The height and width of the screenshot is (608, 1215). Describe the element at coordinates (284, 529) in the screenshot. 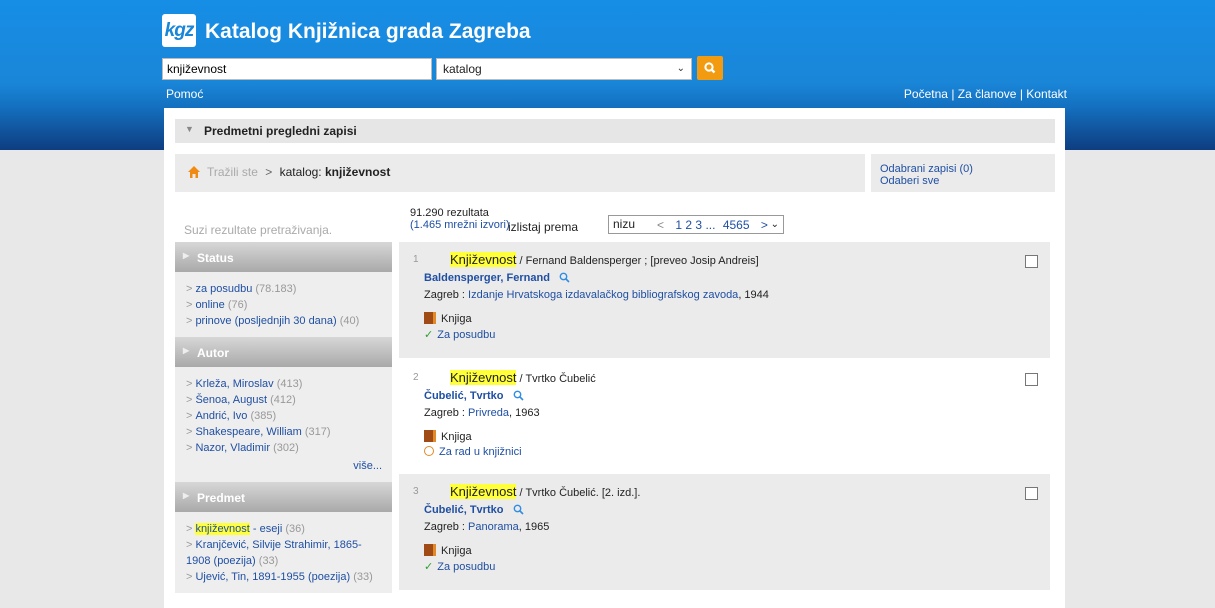

I see `facet-item: > književnost - eseji (36)` at that location.